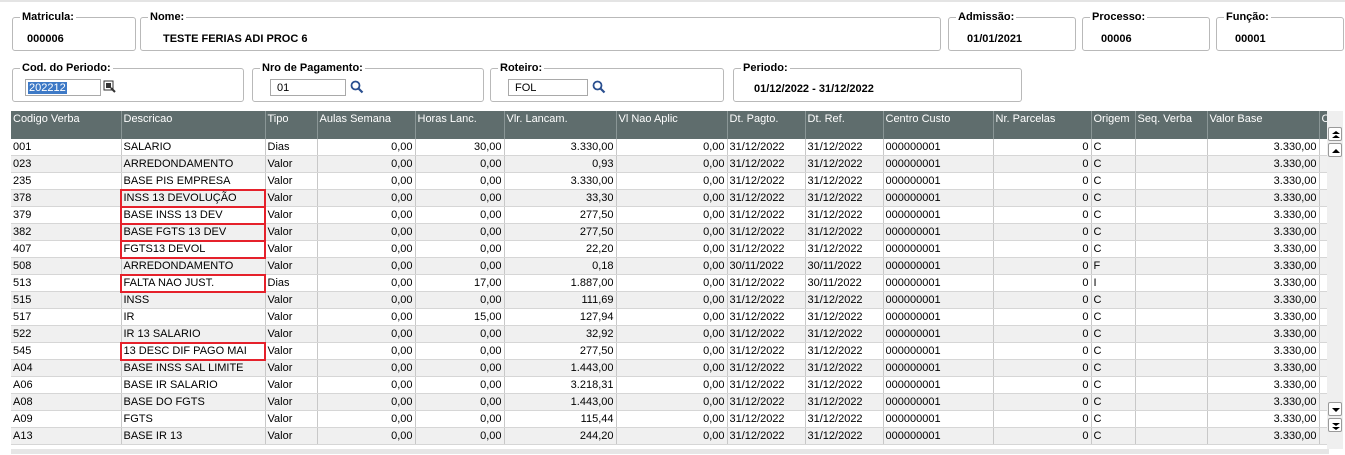 The width and height of the screenshot is (1345, 455). Describe the element at coordinates (66, 198) in the screenshot. I see `cell-cod: 378` at that location.